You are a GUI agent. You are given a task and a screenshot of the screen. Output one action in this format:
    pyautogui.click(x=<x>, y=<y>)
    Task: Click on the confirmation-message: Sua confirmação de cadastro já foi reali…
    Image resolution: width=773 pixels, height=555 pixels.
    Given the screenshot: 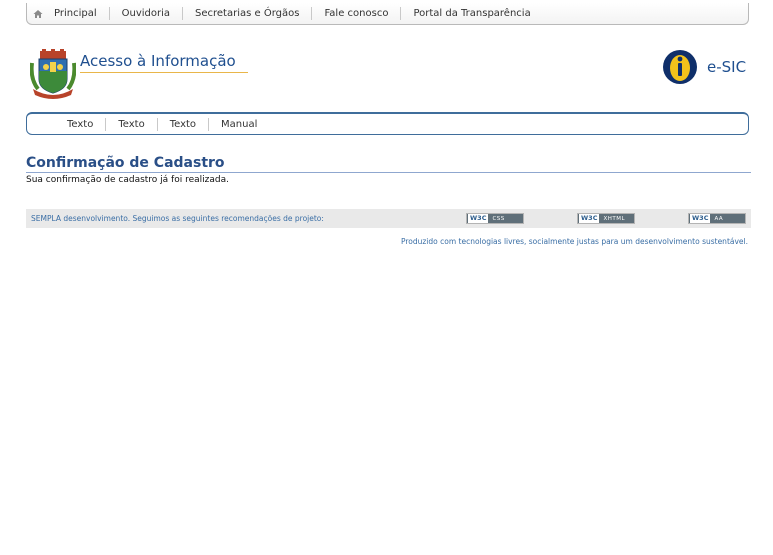 What is the action you would take?
    pyautogui.click(x=127, y=180)
    